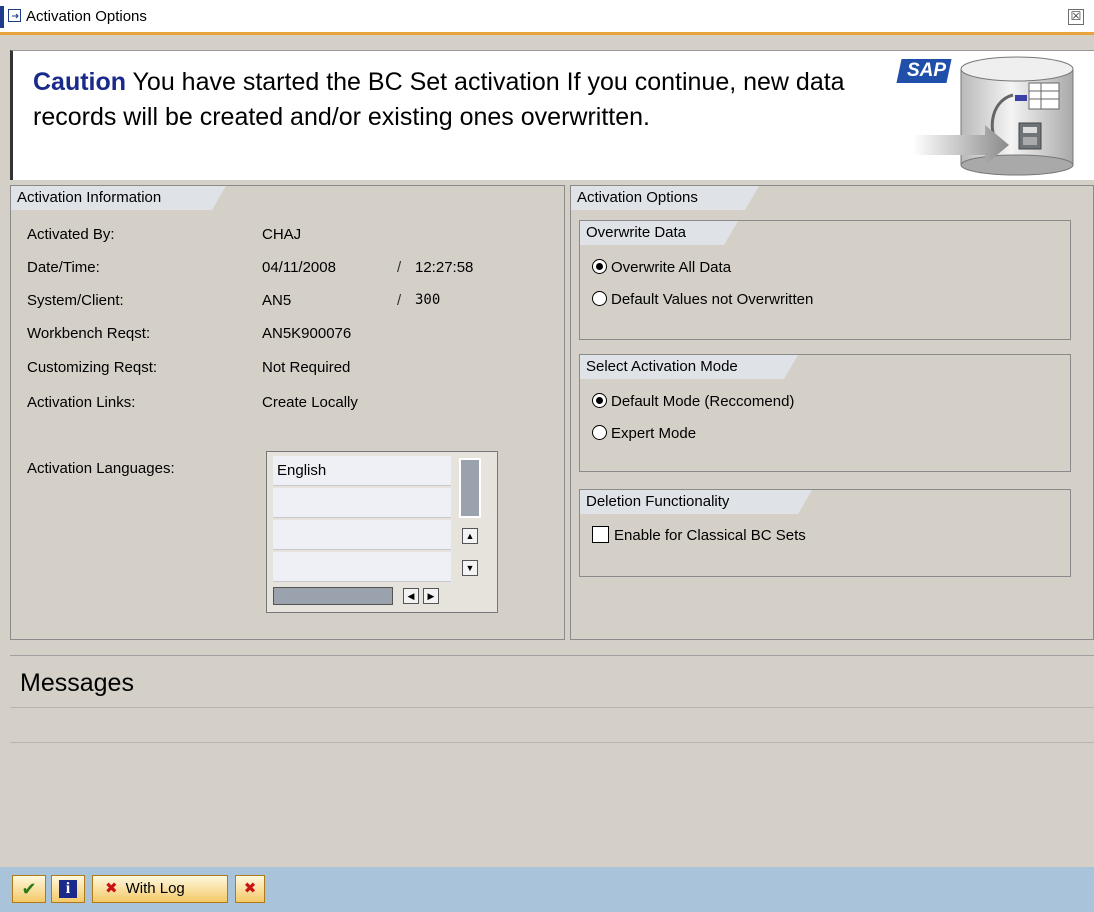 Image resolution: width=1094 pixels, height=912 pixels. Describe the element at coordinates (81, 402) in the screenshot. I see `activation-links-label: Activation Links:` at that location.